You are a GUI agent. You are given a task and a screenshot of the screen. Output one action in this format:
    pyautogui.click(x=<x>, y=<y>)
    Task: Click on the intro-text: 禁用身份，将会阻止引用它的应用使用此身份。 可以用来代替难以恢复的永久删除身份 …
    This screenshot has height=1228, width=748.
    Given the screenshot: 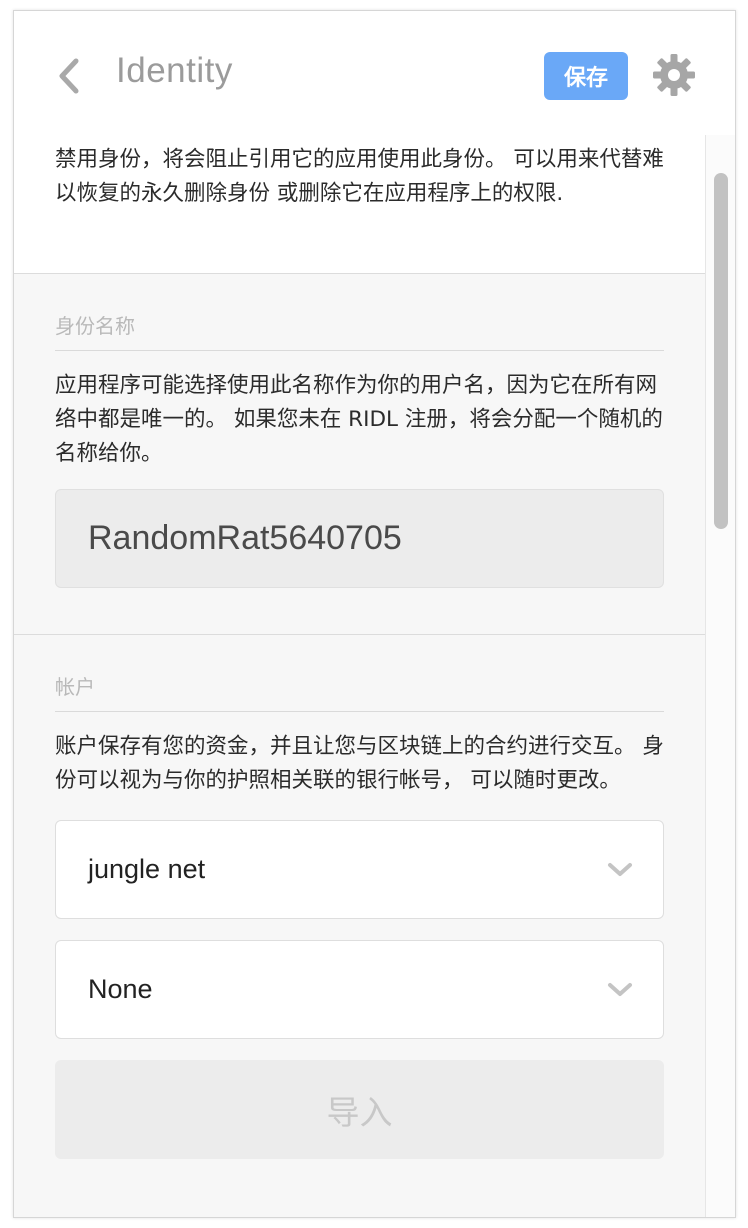 What is the action you would take?
    pyautogui.click(x=359, y=176)
    